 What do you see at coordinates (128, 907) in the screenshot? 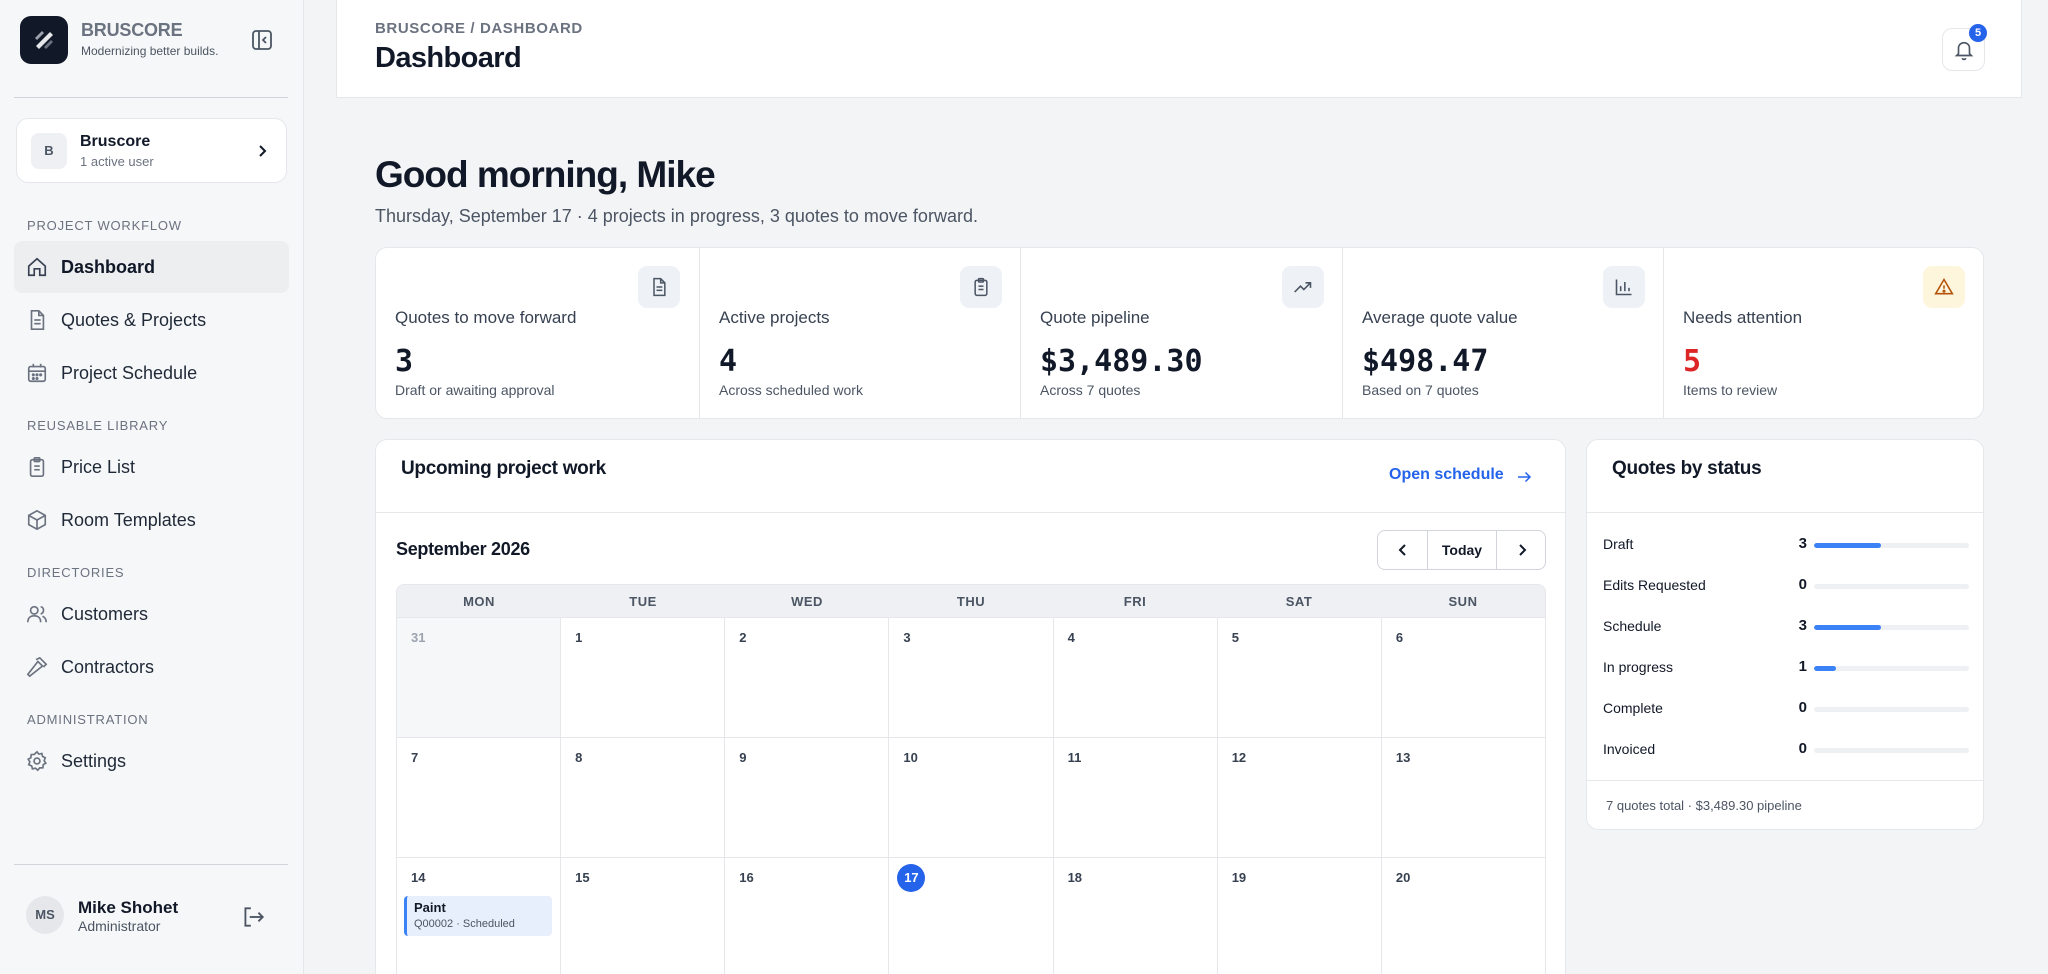
I see `user-name: Mike Shohet` at bounding box center [128, 907].